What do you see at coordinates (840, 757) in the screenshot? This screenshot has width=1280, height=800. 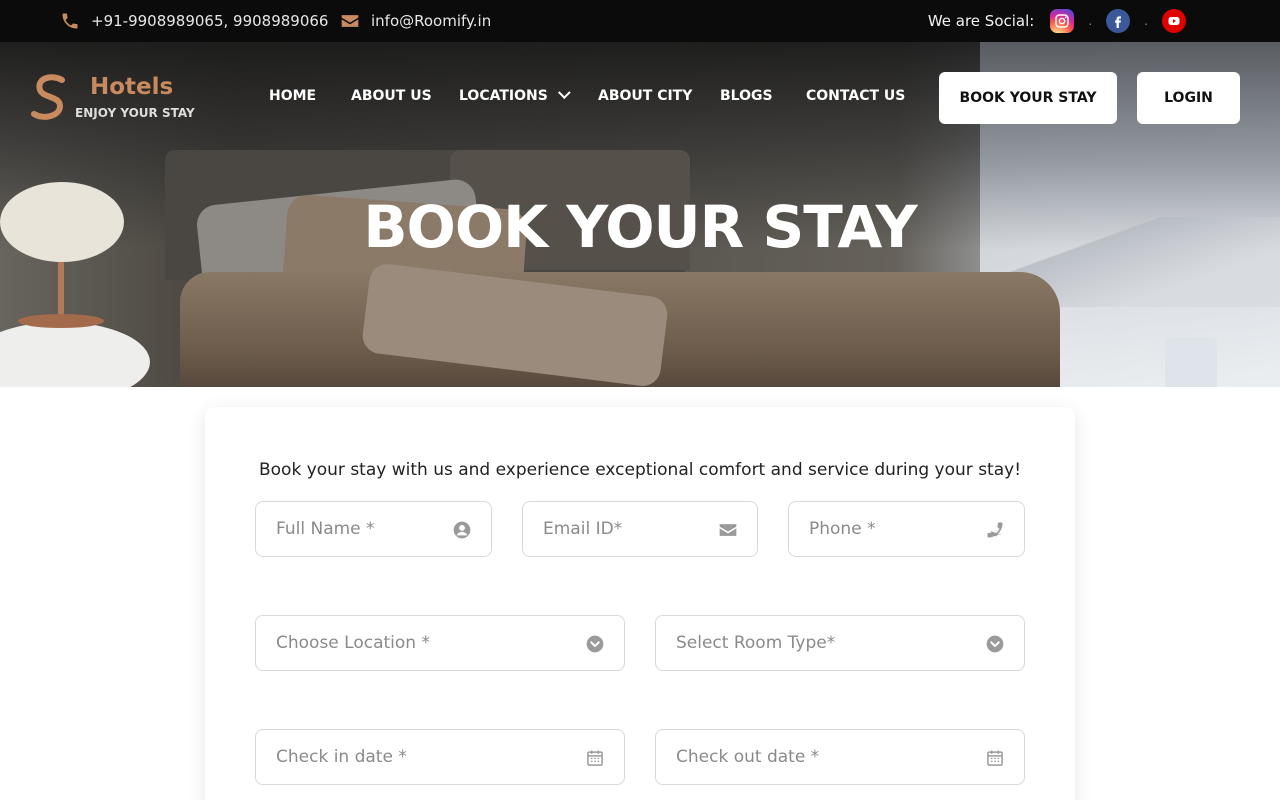 I see `check-out-date-field: Check out date *` at bounding box center [840, 757].